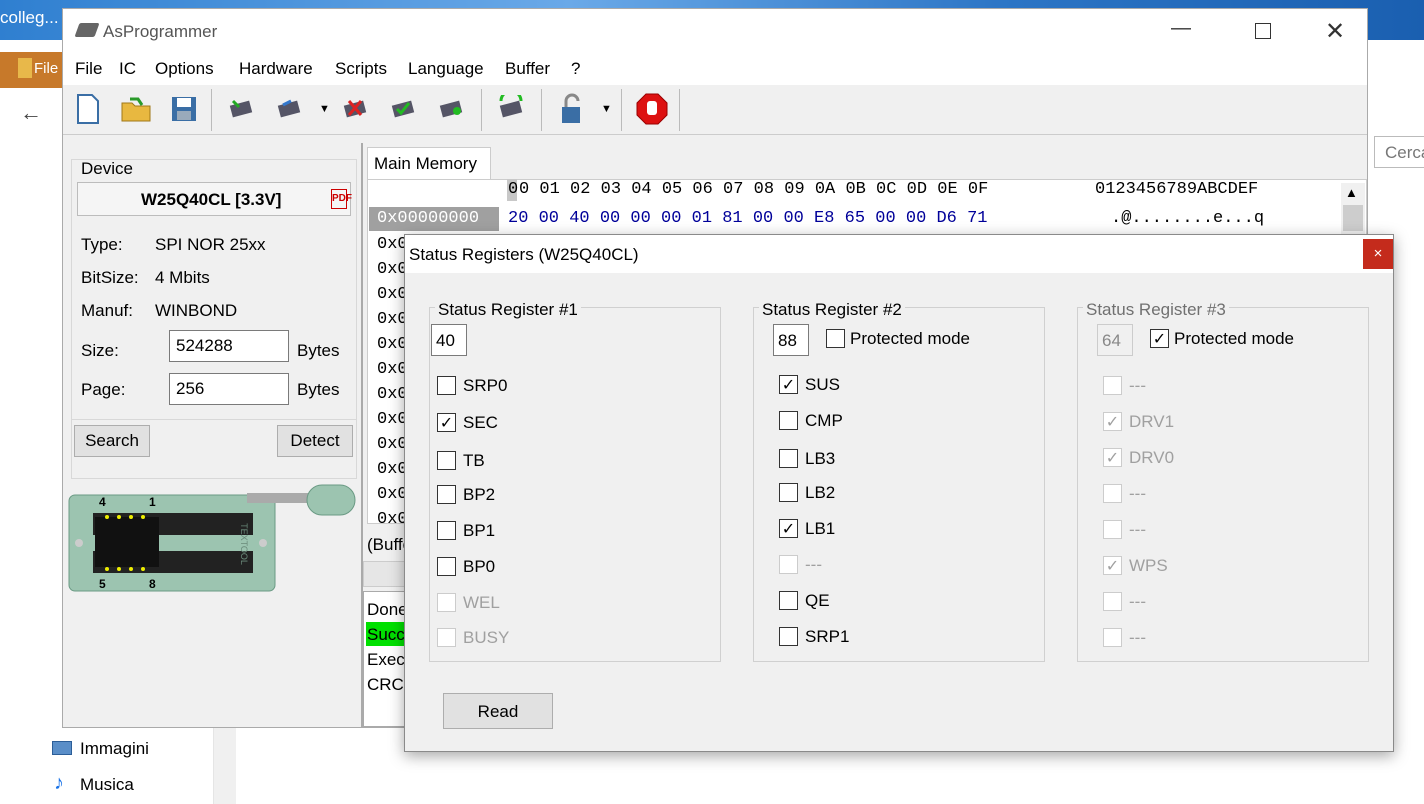 The image size is (1424, 804). I want to click on manuf-label: Manuf:, so click(107, 310).